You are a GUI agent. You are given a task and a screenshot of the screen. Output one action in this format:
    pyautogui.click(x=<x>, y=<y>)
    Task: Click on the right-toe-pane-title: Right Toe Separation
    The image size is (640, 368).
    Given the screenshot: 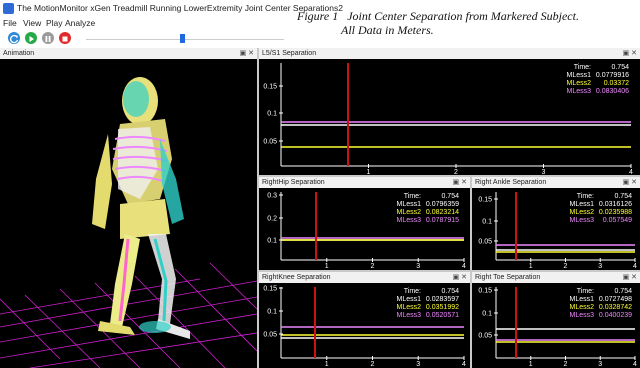 What is the action you would take?
    pyautogui.click(x=508, y=277)
    